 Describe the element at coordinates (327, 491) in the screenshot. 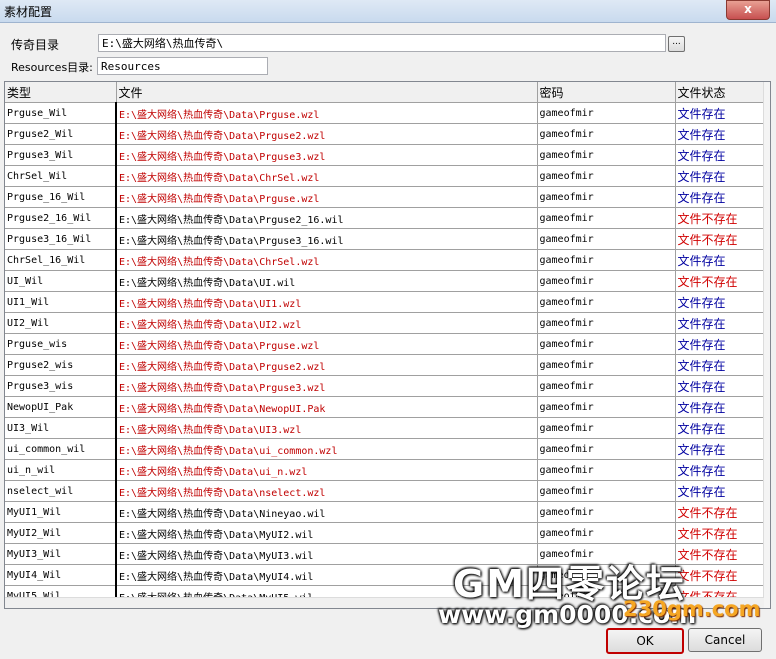

I see `cell-file: E:\盛大网络\热血传奇\Data\nselect.wzl` at that location.